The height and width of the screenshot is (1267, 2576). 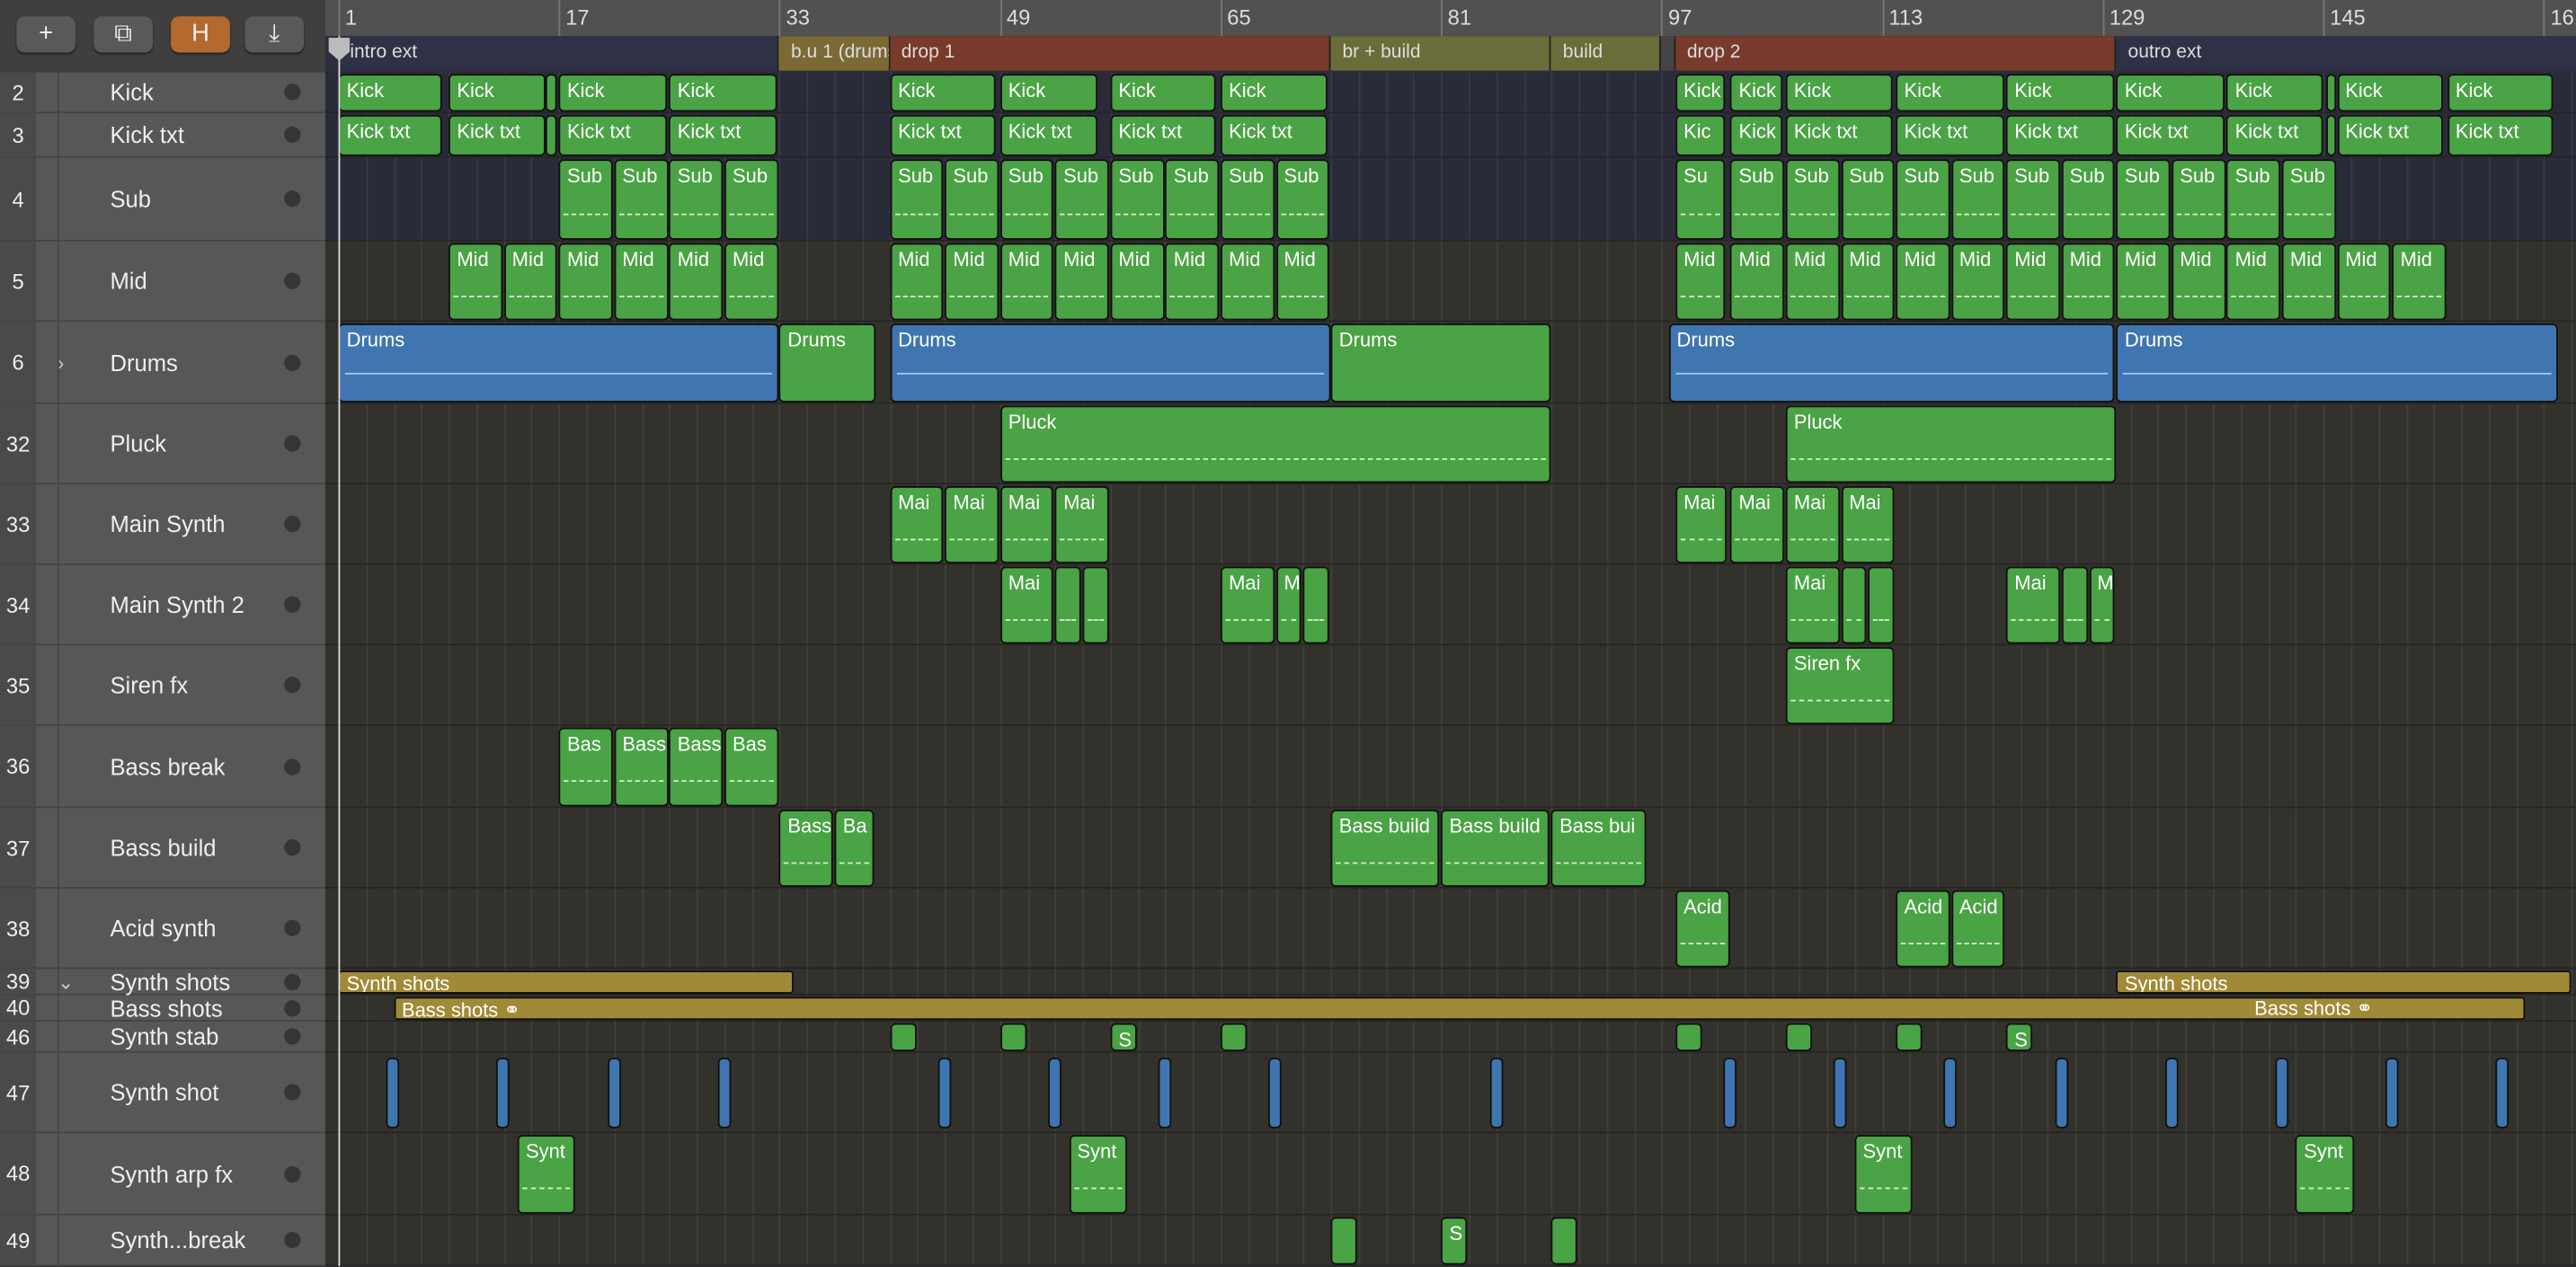 What do you see at coordinates (46, 34) in the screenshot?
I see `add-track-button: +` at bounding box center [46, 34].